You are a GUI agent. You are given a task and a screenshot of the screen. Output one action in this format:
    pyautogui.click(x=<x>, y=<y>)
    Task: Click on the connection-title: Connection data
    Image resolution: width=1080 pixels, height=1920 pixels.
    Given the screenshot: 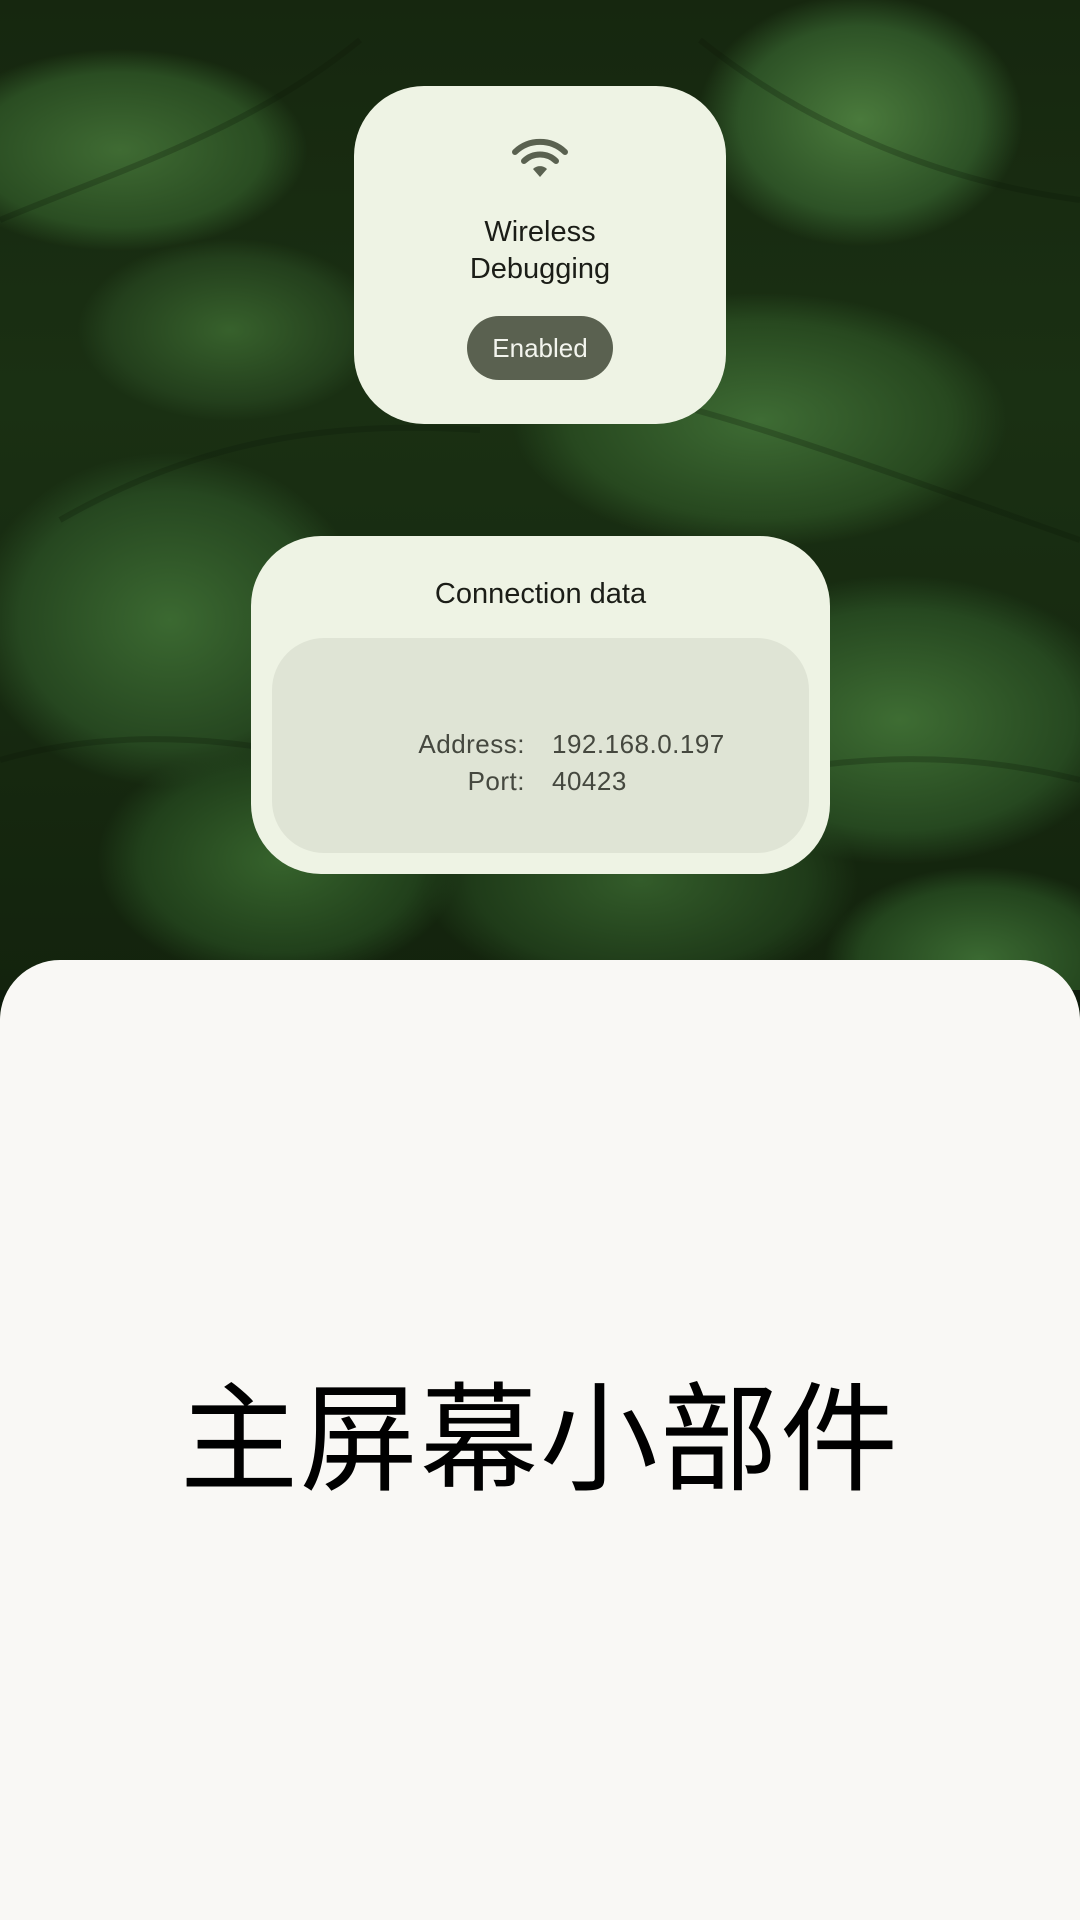 What is the action you would take?
    pyautogui.click(x=540, y=594)
    